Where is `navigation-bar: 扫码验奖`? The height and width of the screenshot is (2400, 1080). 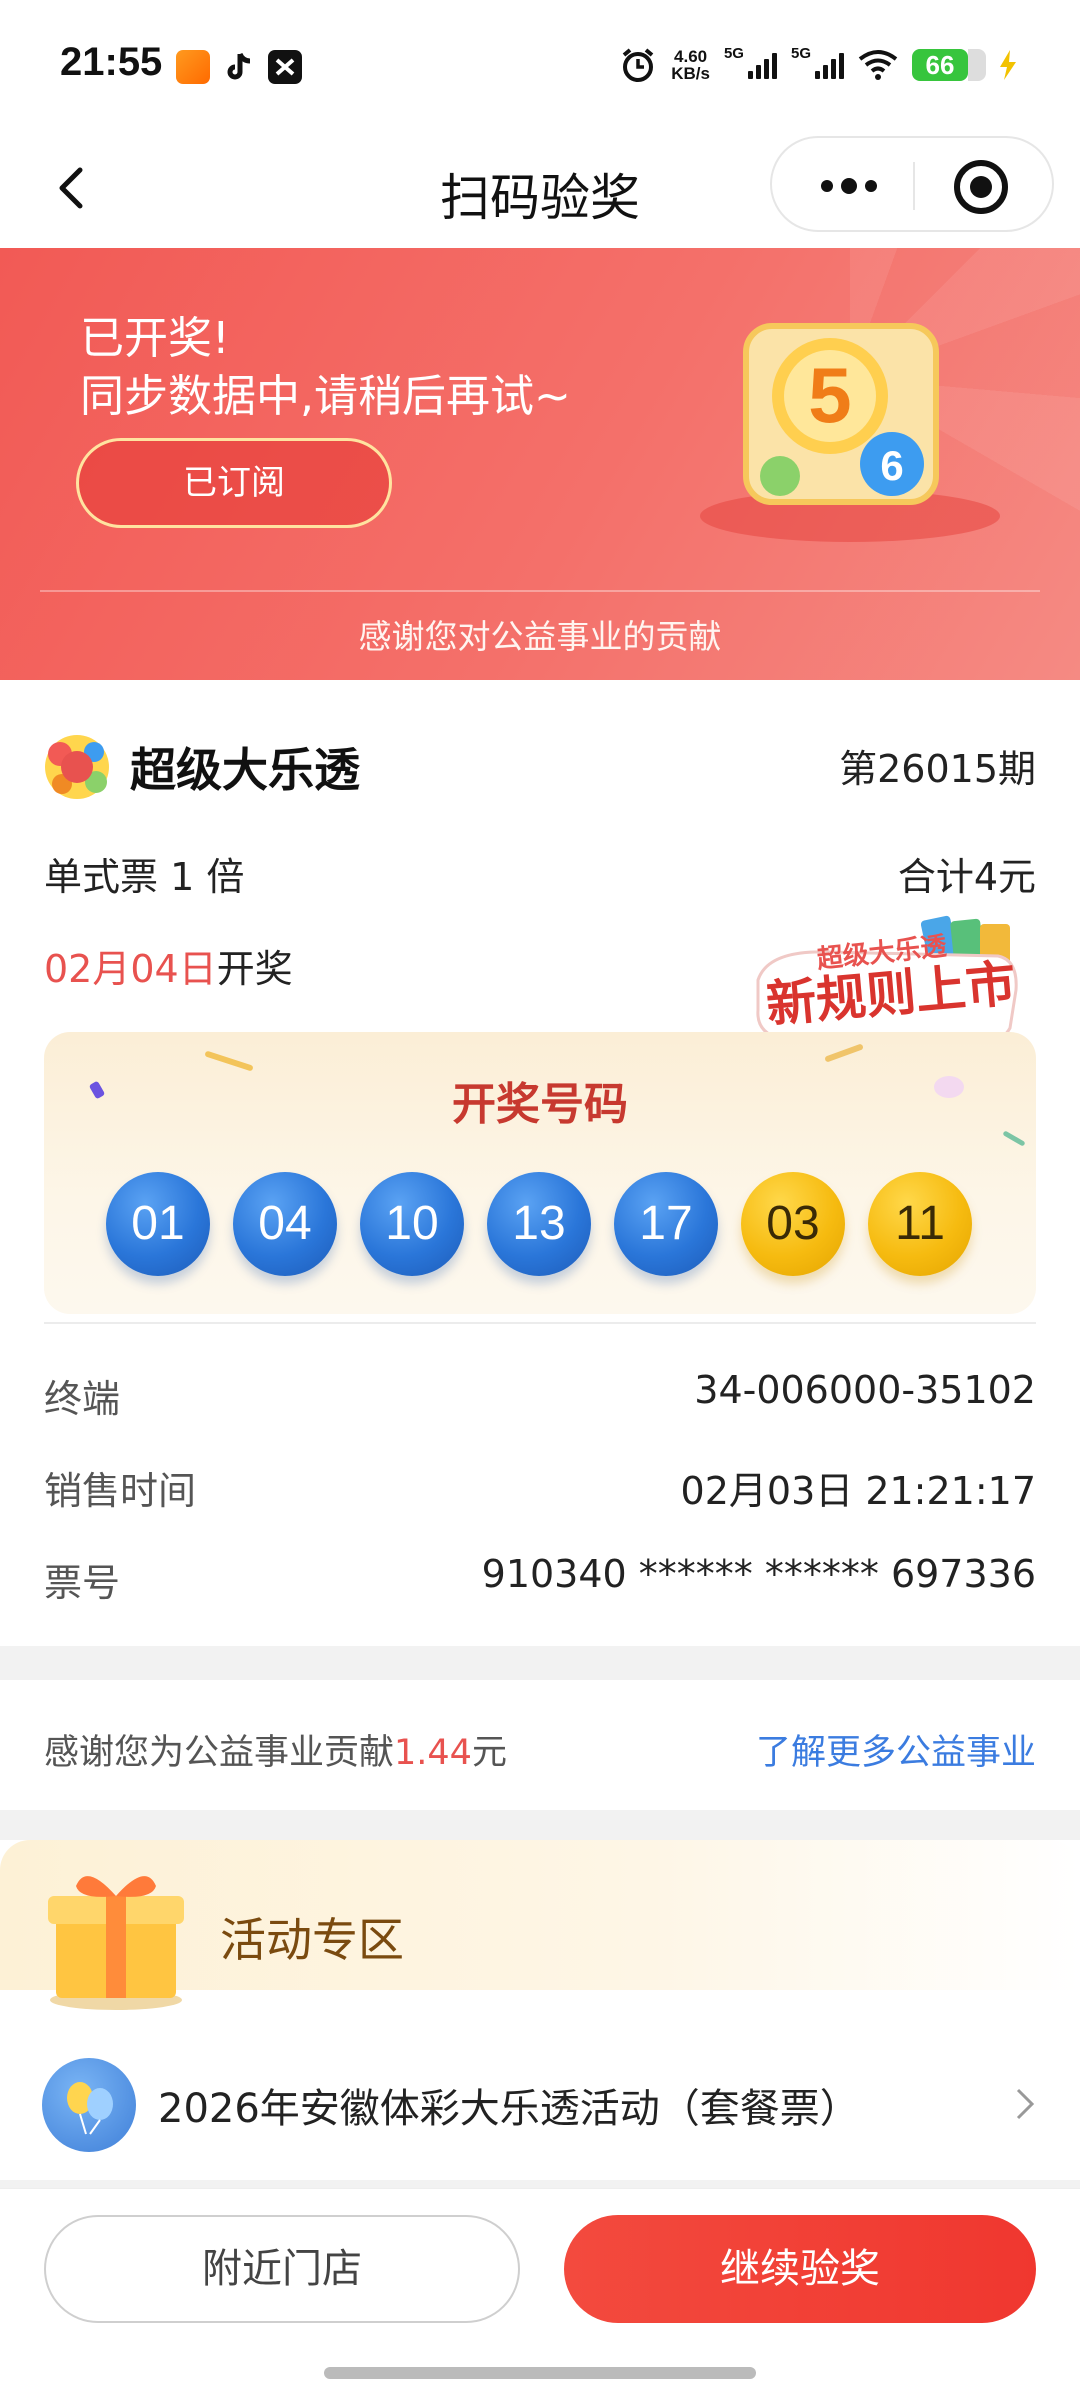
navigation-bar: 扫码验奖 is located at coordinates (540, 189).